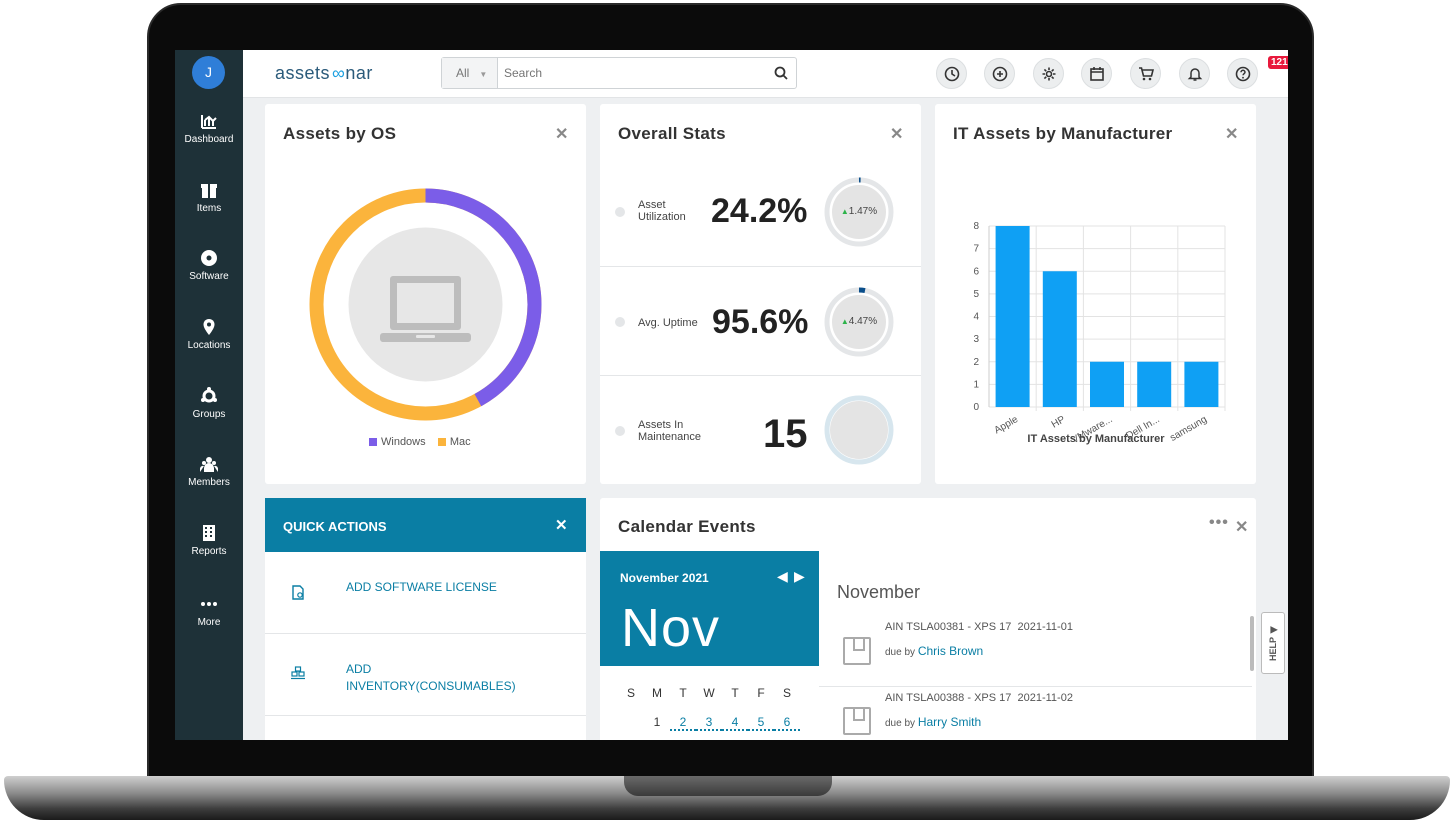  I want to click on event-person-link: Harry Smith, so click(949, 722).